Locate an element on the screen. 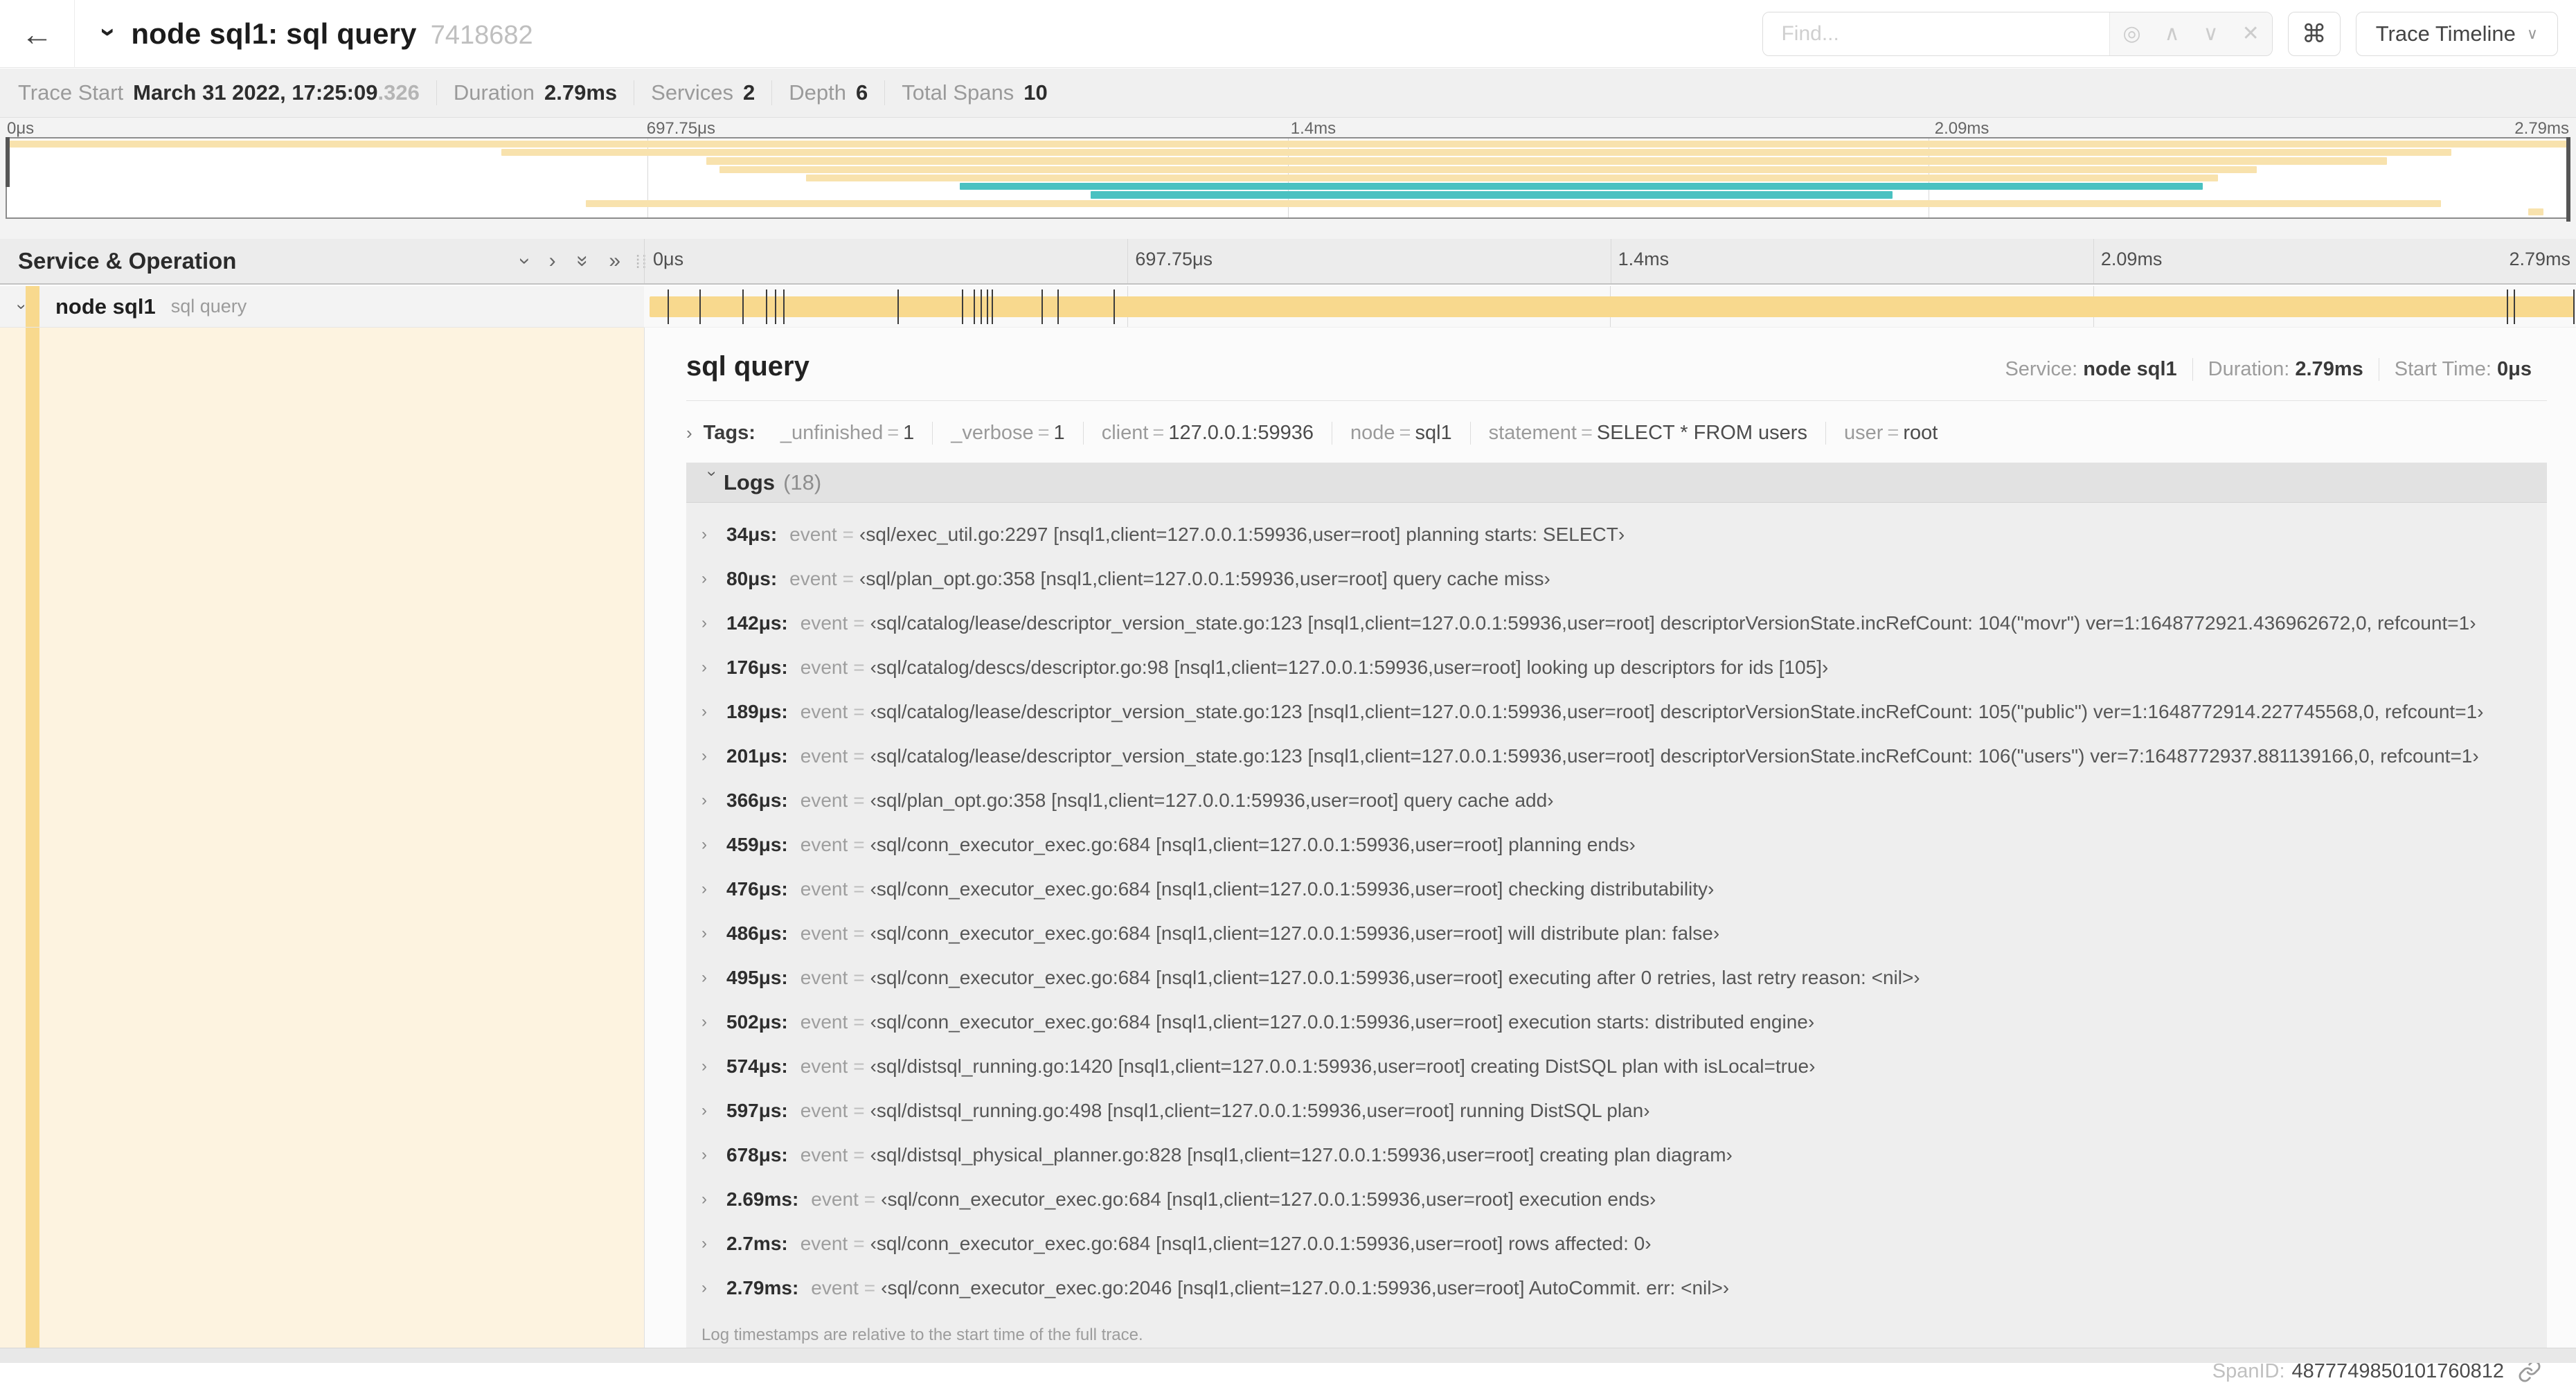 The image size is (2576, 1383). log-field-key: event is located at coordinates (824, 1066).